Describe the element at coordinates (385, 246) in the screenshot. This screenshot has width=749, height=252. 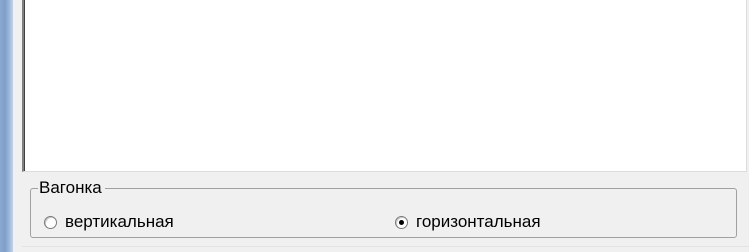
I see `bottom-divider` at that location.